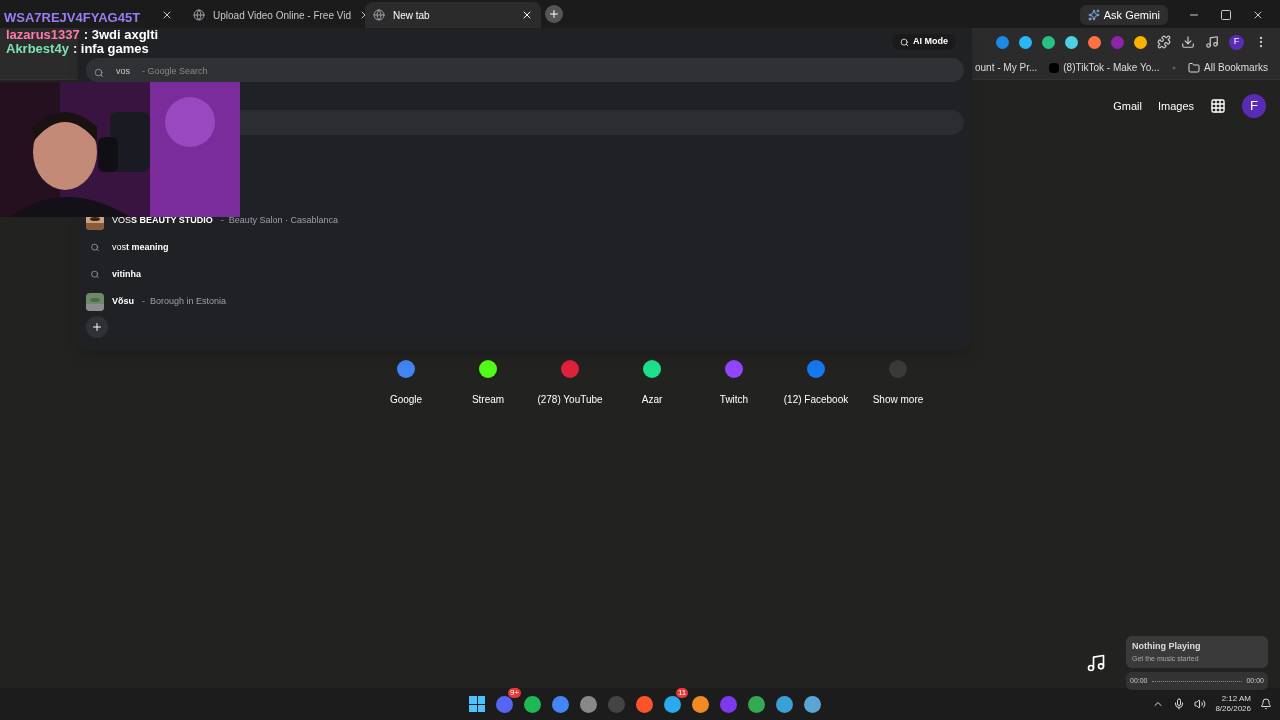  Describe the element at coordinates (1093, 15) in the screenshot. I see `sparkle-icon` at that location.